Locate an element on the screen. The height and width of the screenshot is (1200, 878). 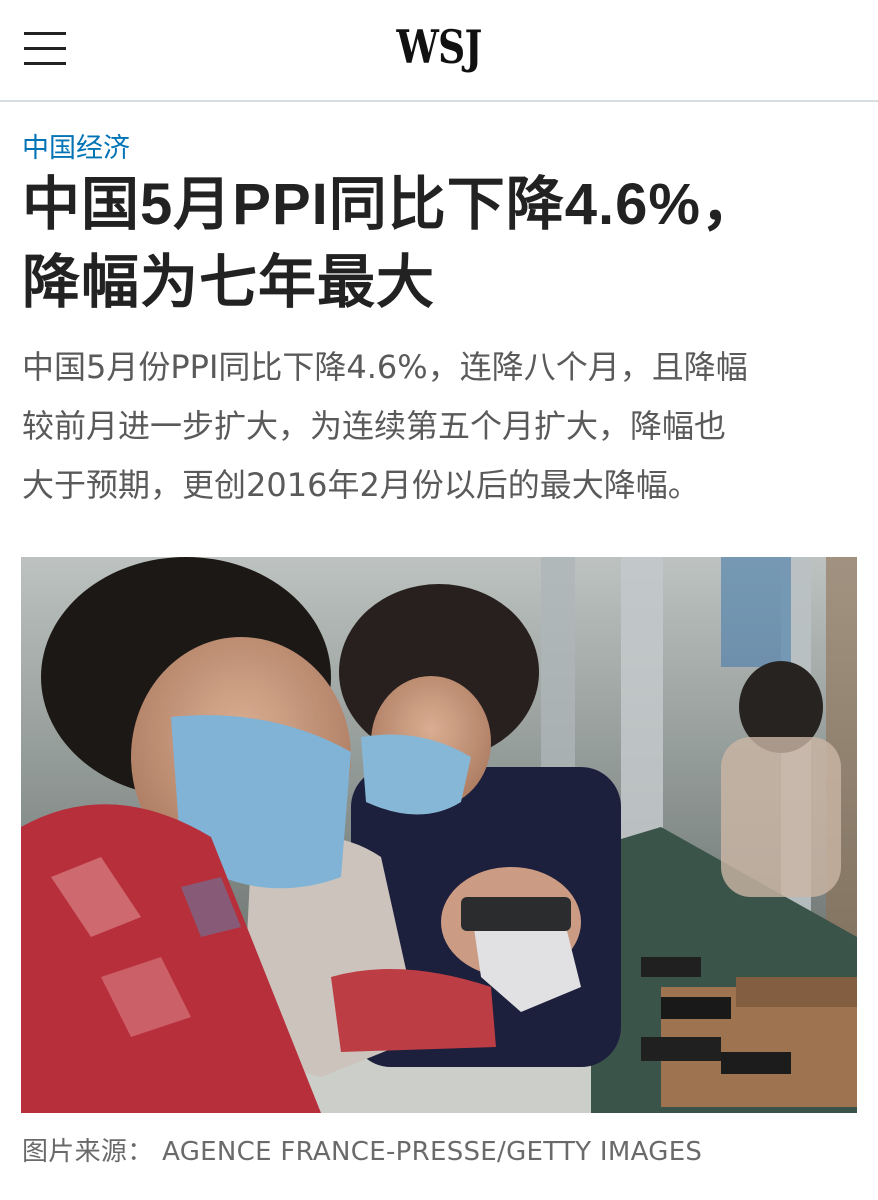
wsj-logo: WSJ is located at coordinates (439, 47).